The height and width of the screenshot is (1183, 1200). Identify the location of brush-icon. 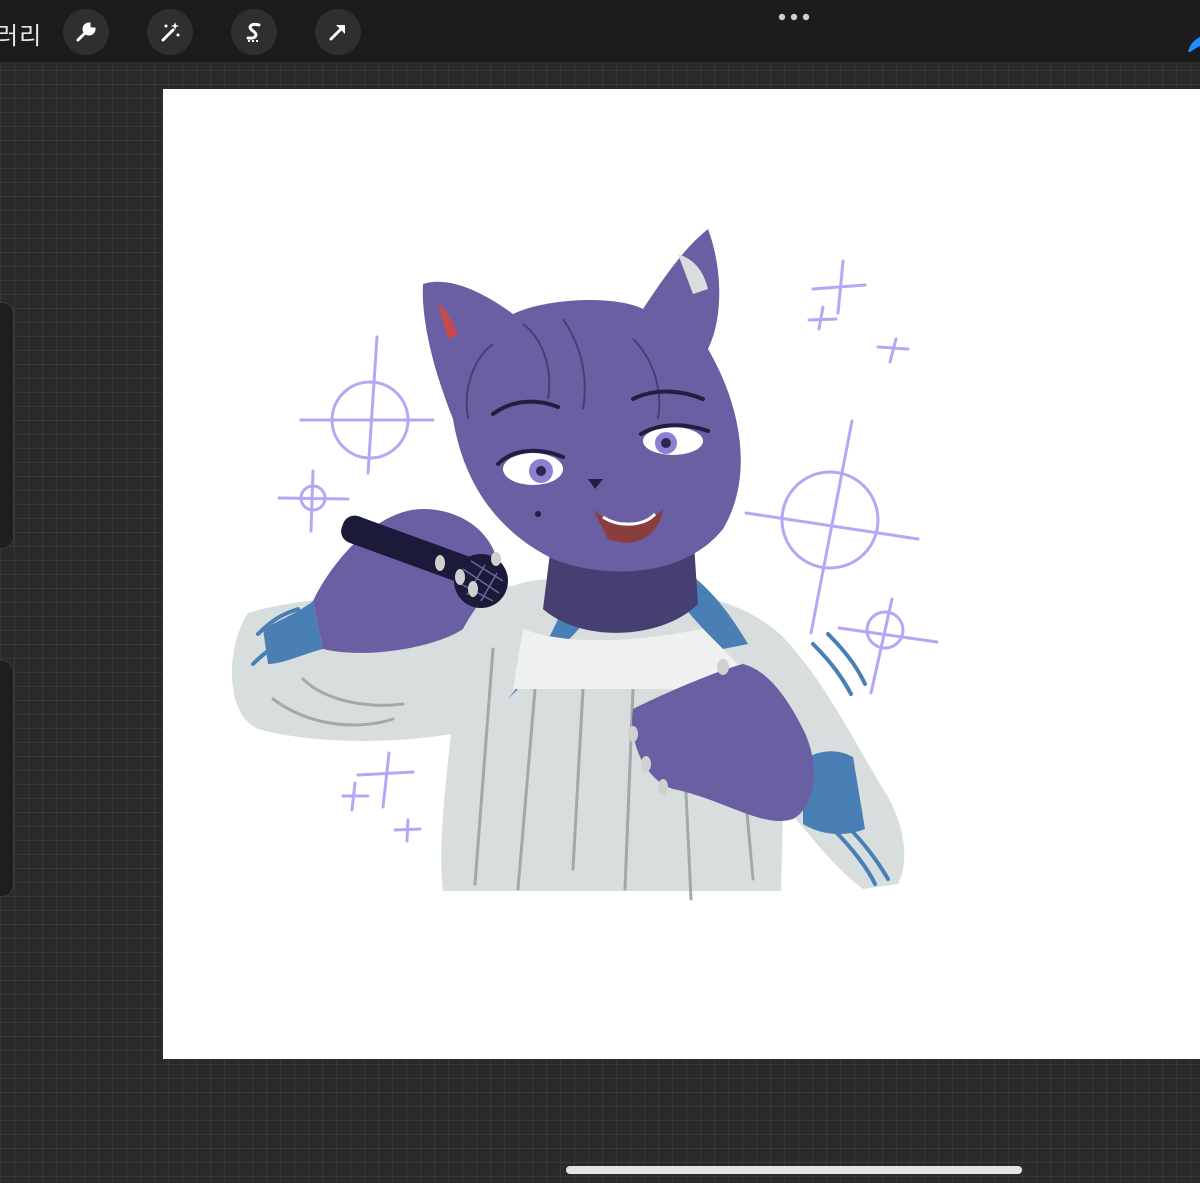
(1192, 44).